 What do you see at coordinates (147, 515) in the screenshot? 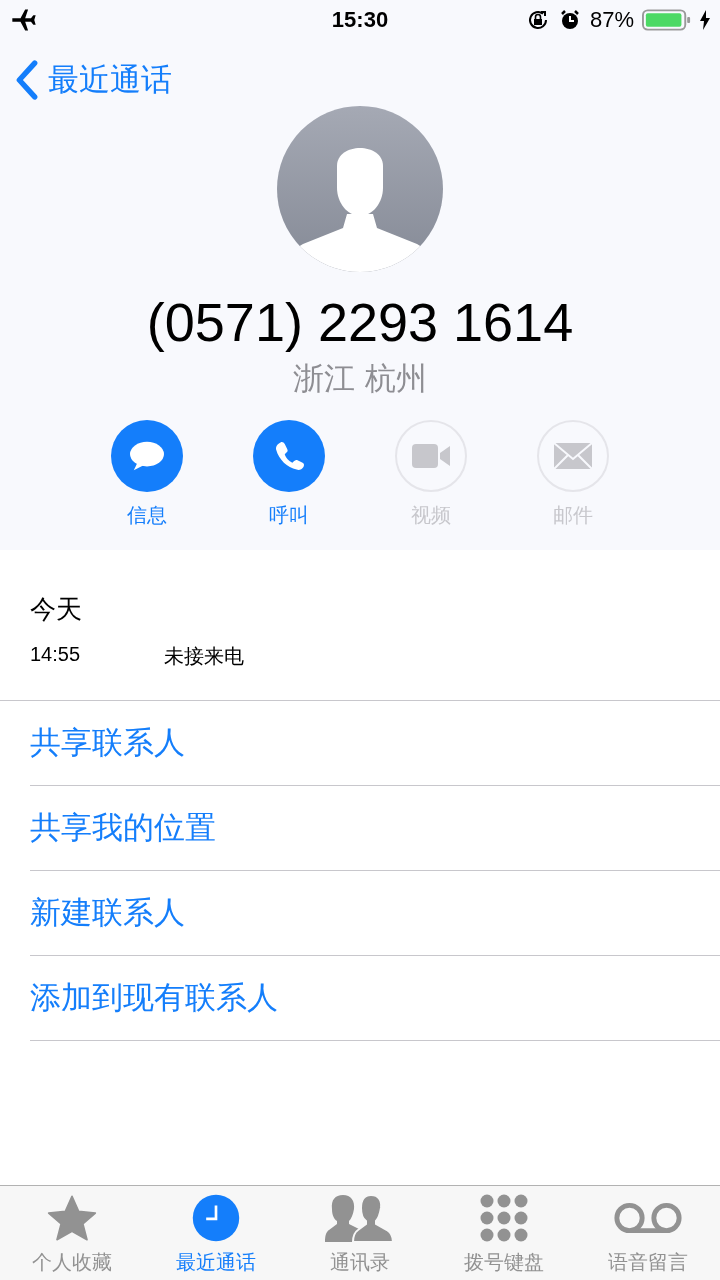
I see `action-label: 信息` at bounding box center [147, 515].